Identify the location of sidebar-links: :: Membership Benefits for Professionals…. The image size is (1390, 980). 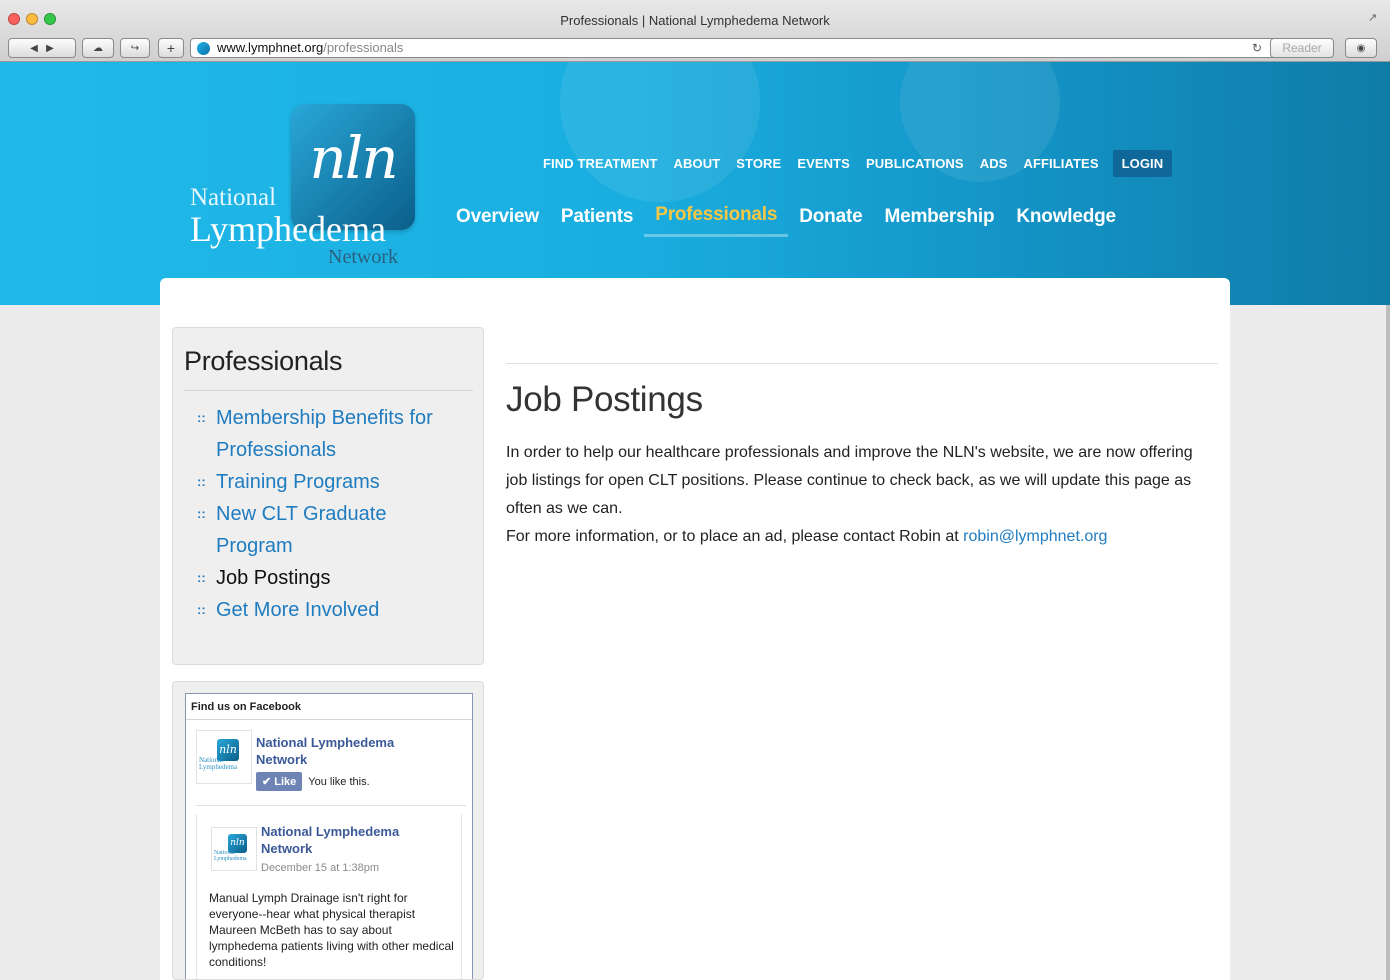
(327, 514).